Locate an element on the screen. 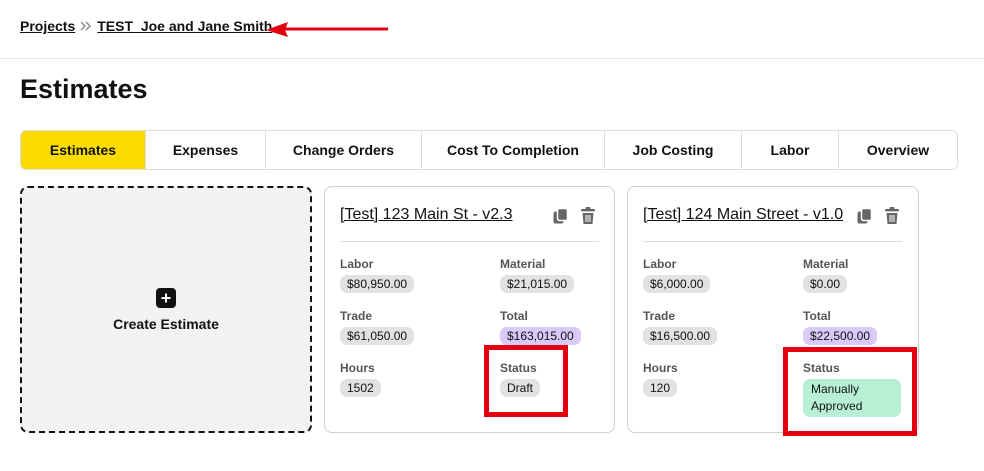  hours-field: Hours 1502 is located at coordinates (360, 379).